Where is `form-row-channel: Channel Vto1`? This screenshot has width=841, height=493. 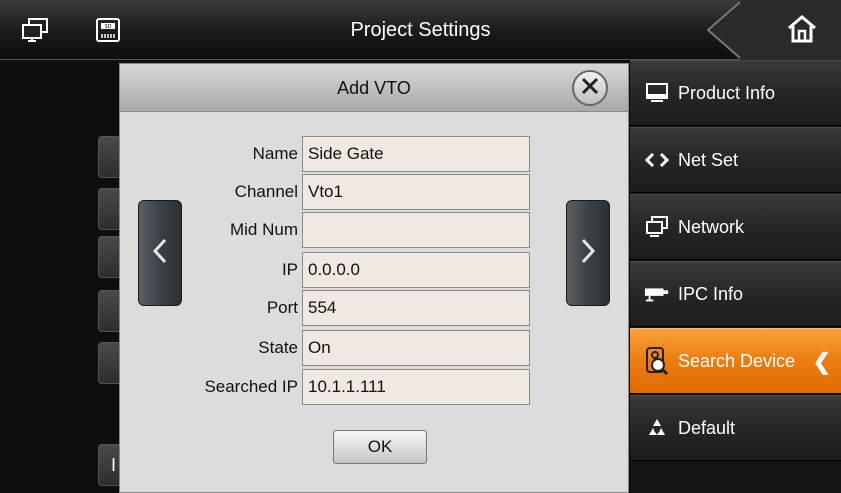
form-row-channel: Channel Vto1 is located at coordinates (374, 192).